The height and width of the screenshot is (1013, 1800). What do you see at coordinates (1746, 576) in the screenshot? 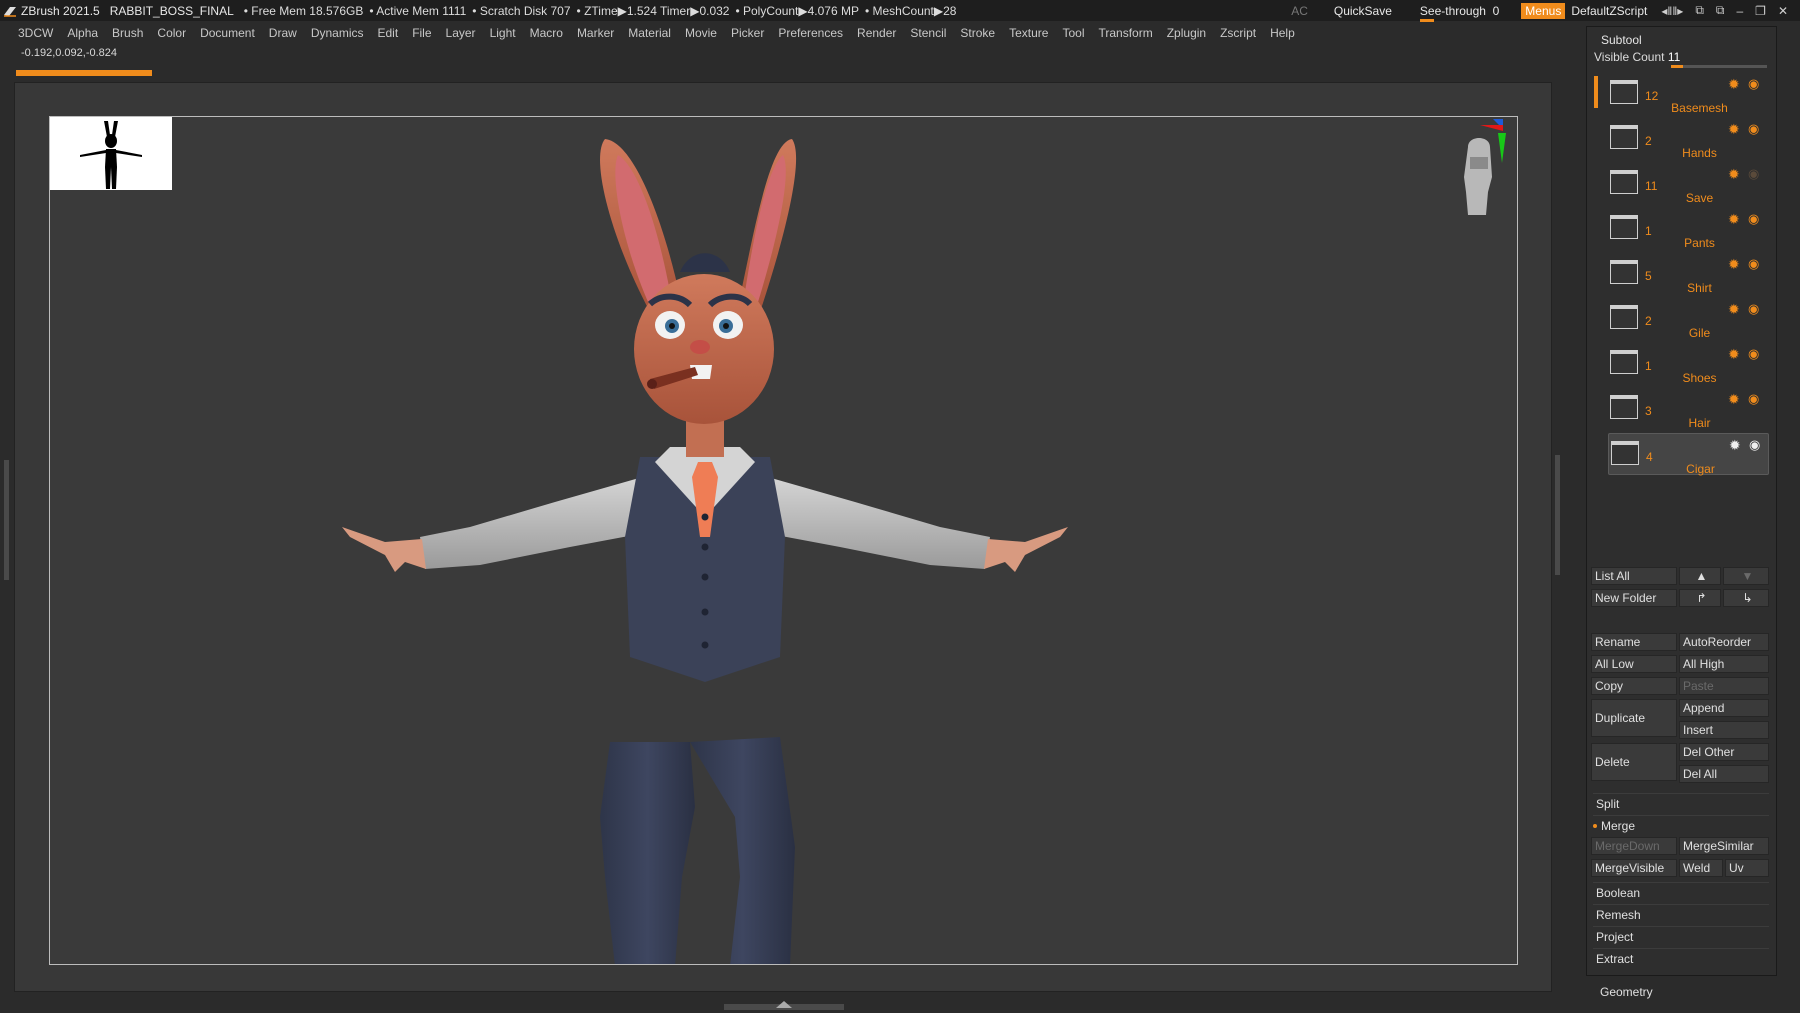
I see `move-down-button: ▼` at bounding box center [1746, 576].